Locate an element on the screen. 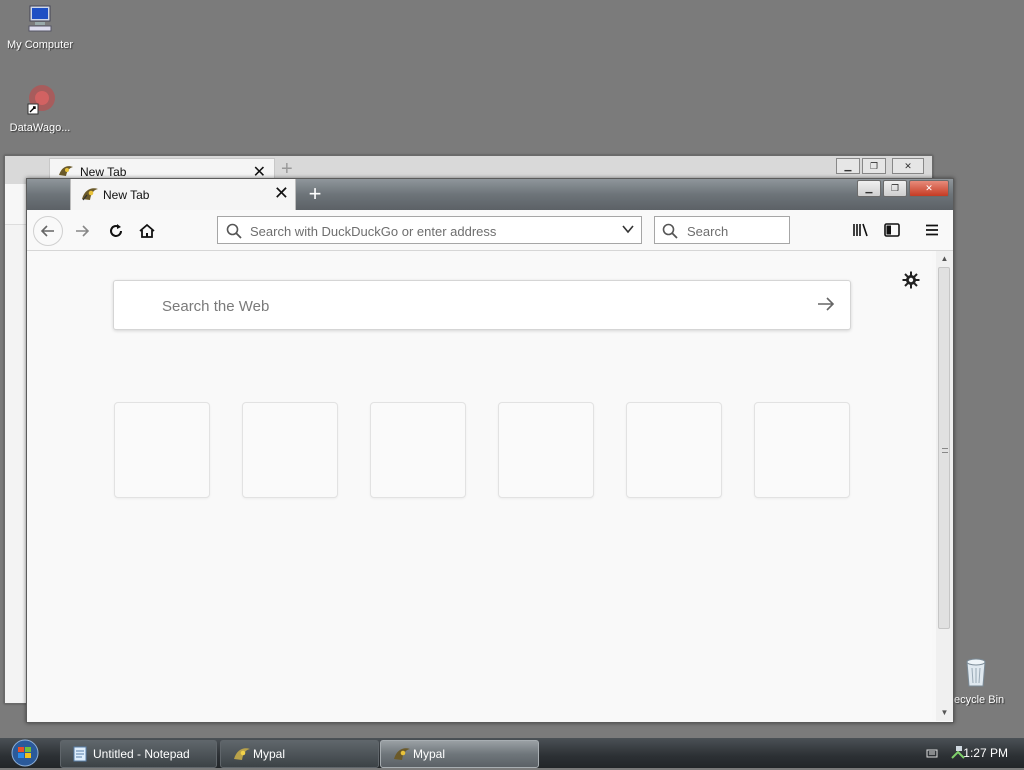  sidebar-toggle-button is located at coordinates (892, 230).